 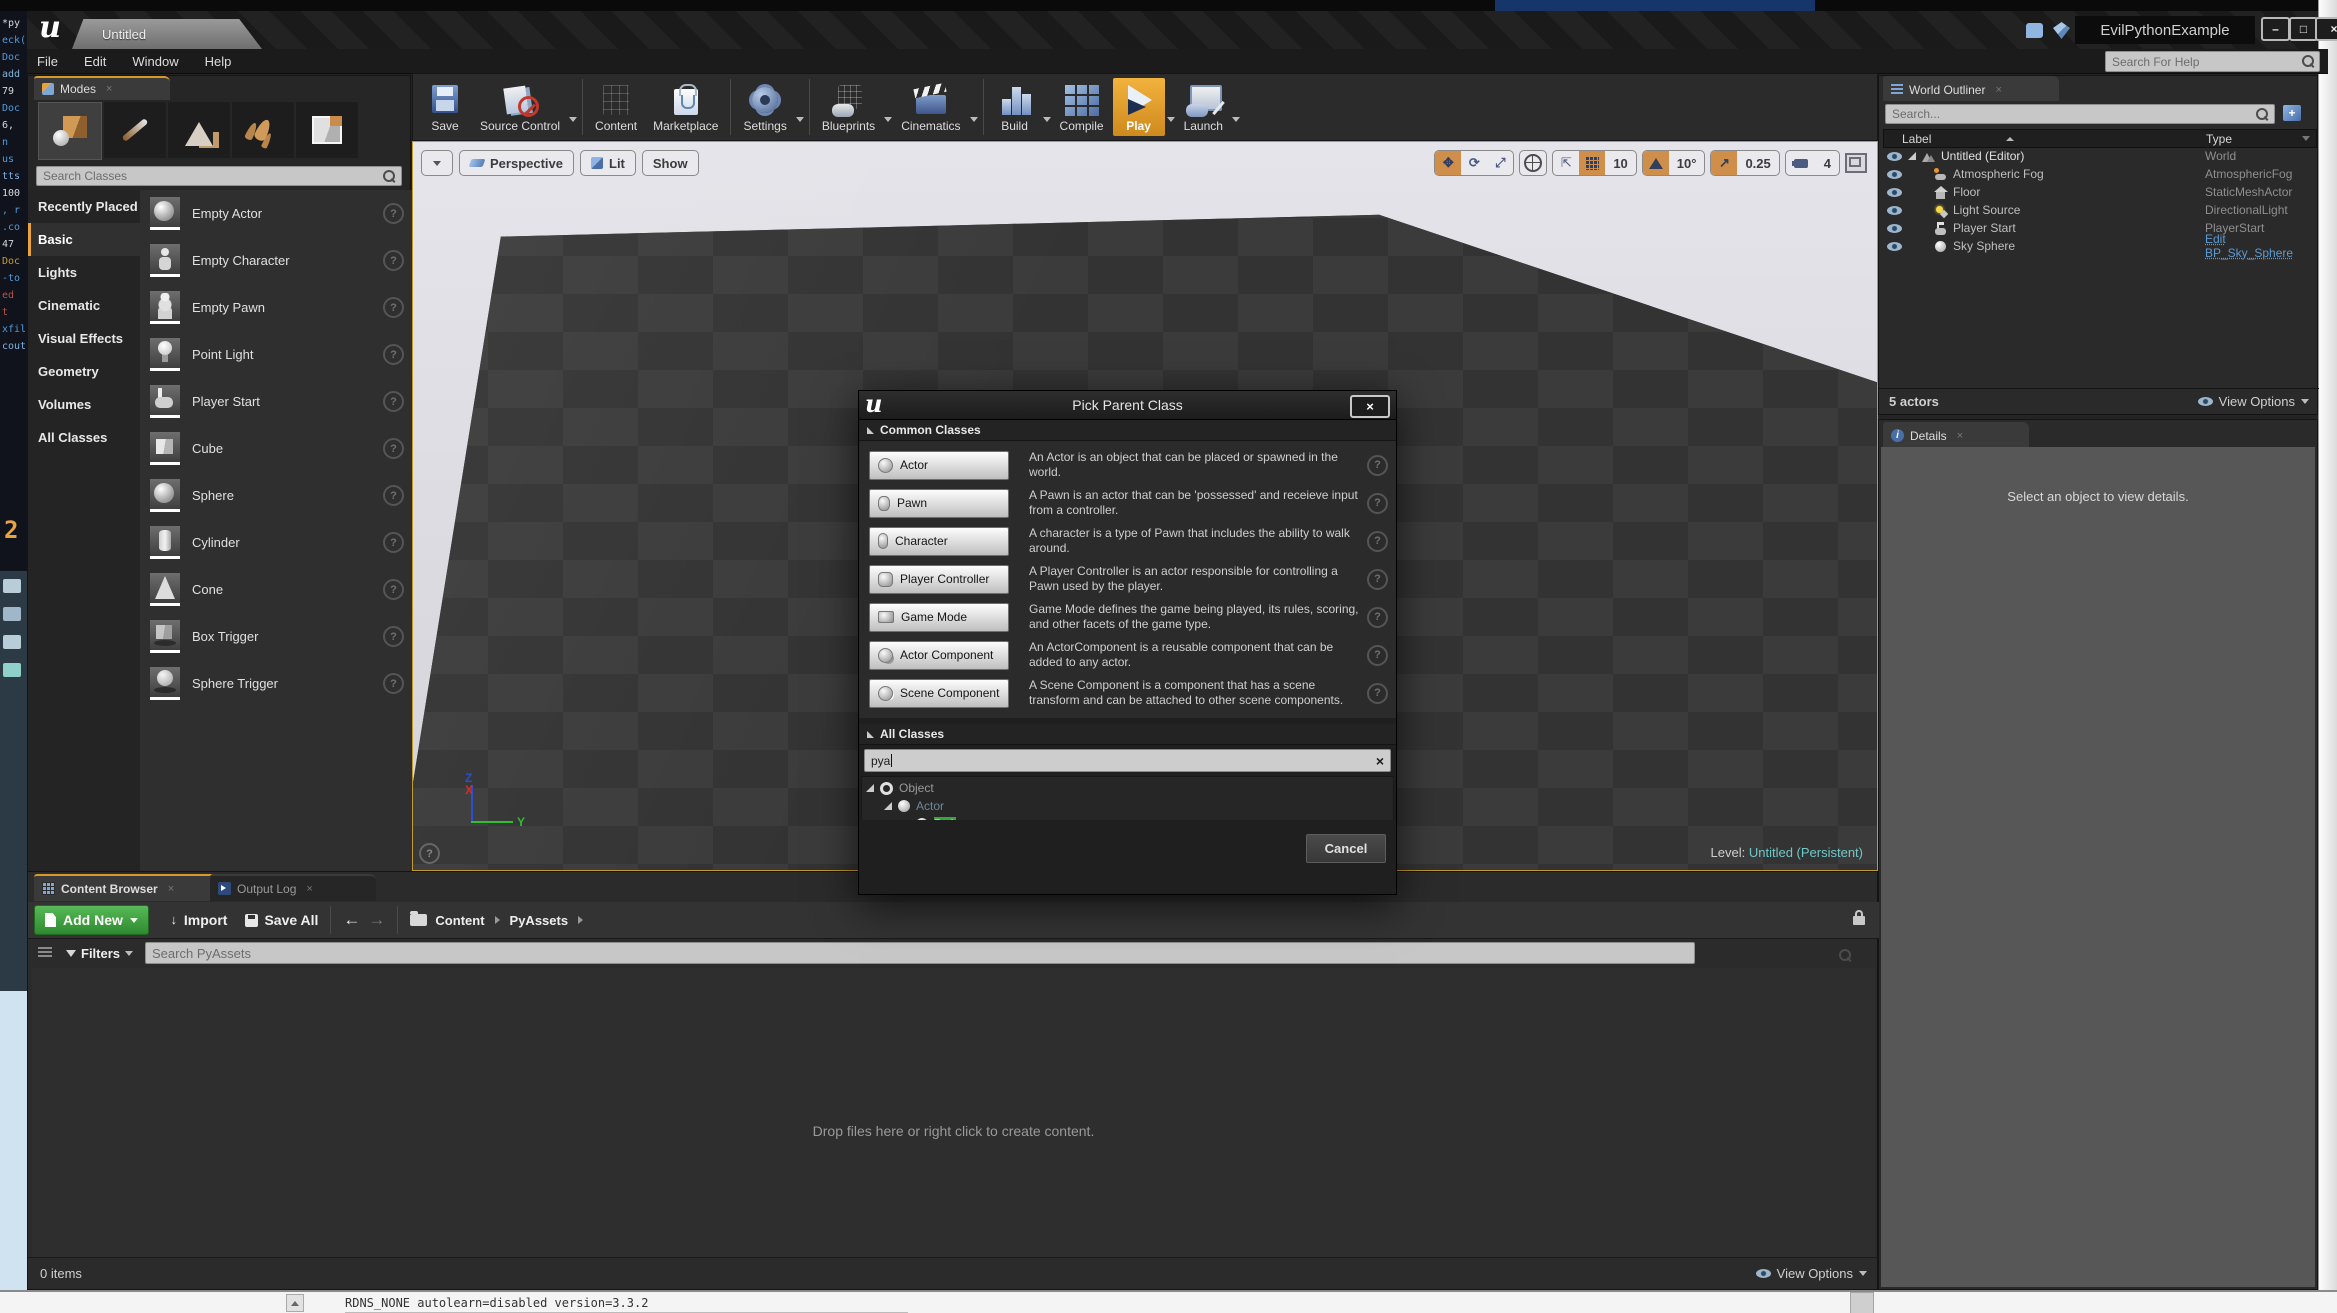 I want to click on place-item-point-light: Point Light ?, so click(x=276, y=354).